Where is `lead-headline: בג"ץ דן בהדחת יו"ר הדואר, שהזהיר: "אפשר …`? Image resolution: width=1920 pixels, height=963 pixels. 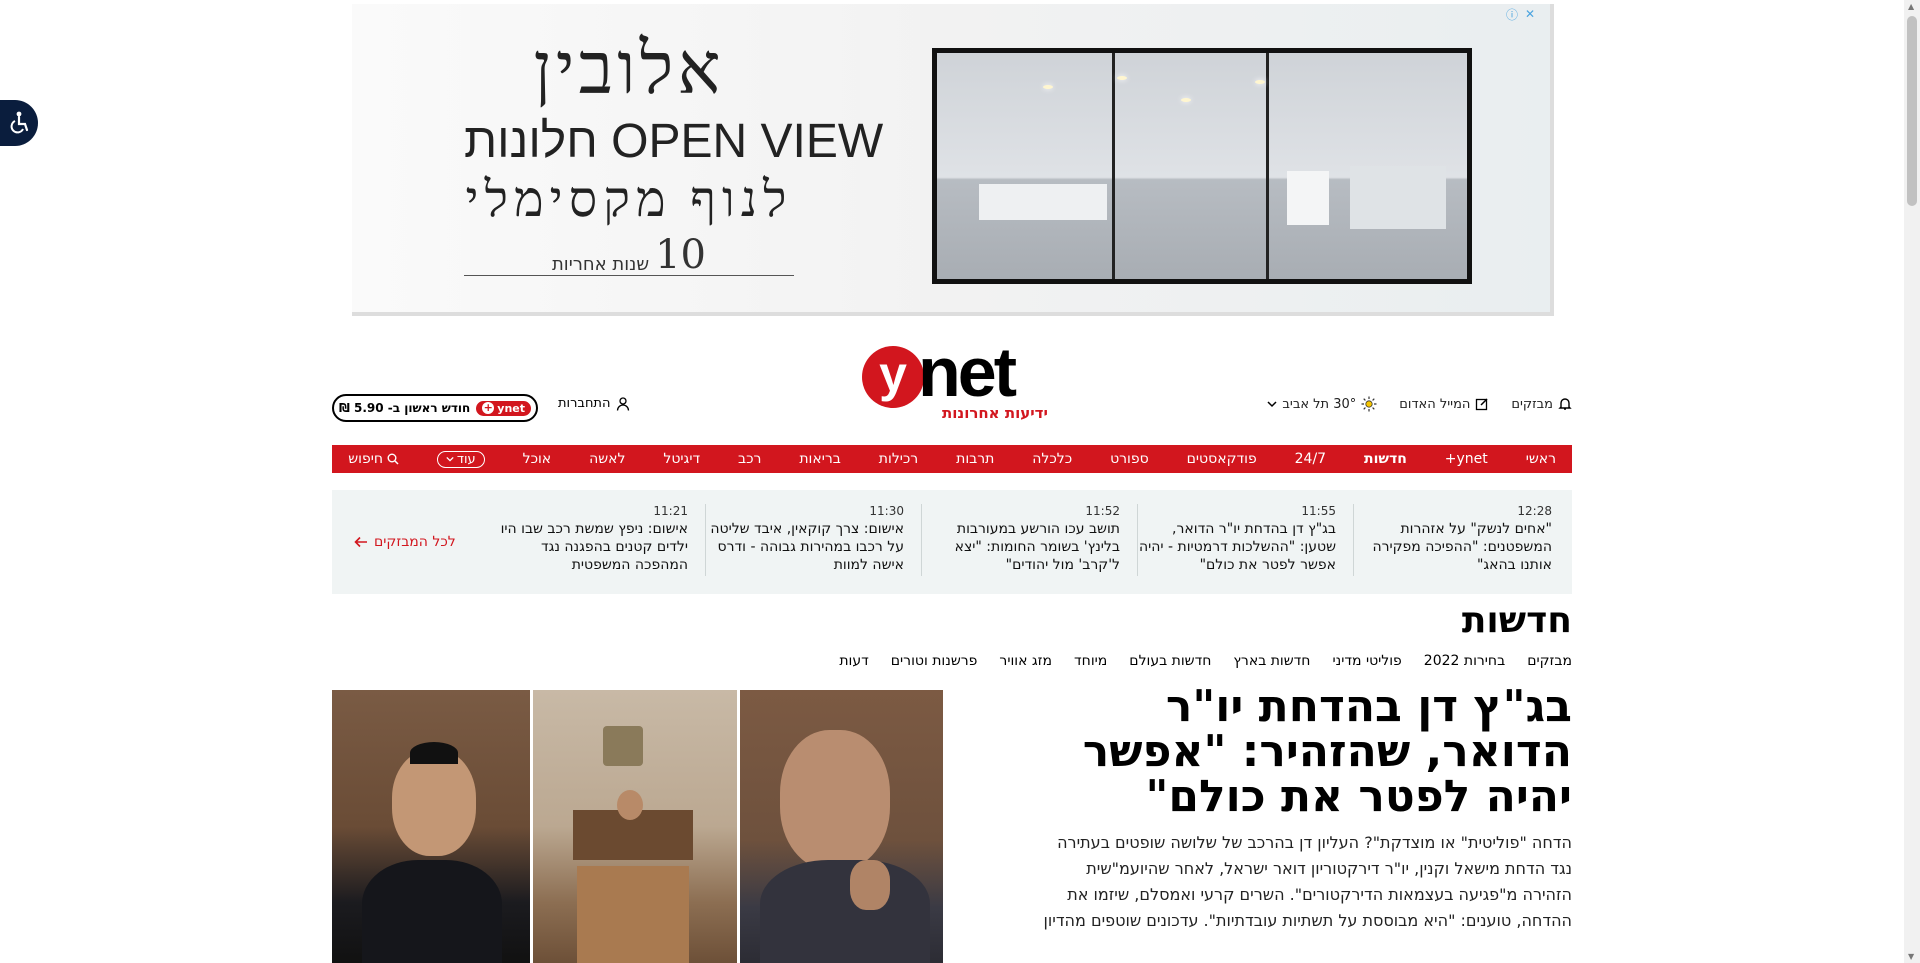
lead-headline: בג"ץ דן בהדחת יו"ר הדואר, שהזהיר: "אפשר … is located at coordinates (1302, 751).